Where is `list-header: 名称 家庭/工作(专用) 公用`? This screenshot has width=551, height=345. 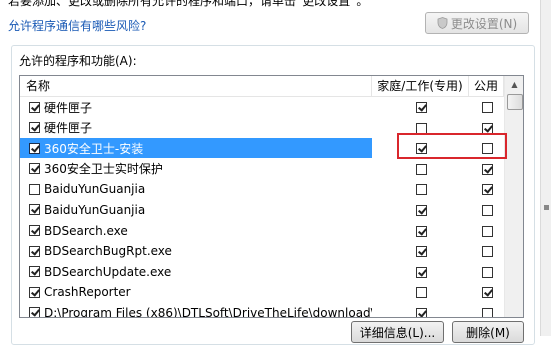
list-header: 名称 家庭/工作(专用) 公用 is located at coordinates (262, 86).